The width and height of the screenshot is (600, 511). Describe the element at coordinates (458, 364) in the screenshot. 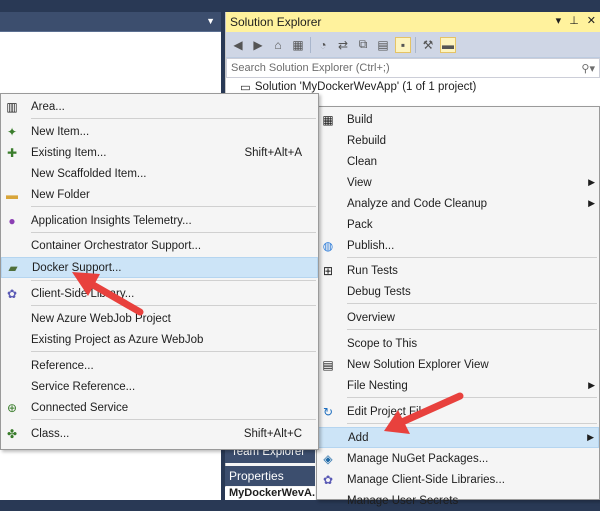

I see `menu-item-new-solution-explorer-view: ▤ New Solution Explorer View` at that location.